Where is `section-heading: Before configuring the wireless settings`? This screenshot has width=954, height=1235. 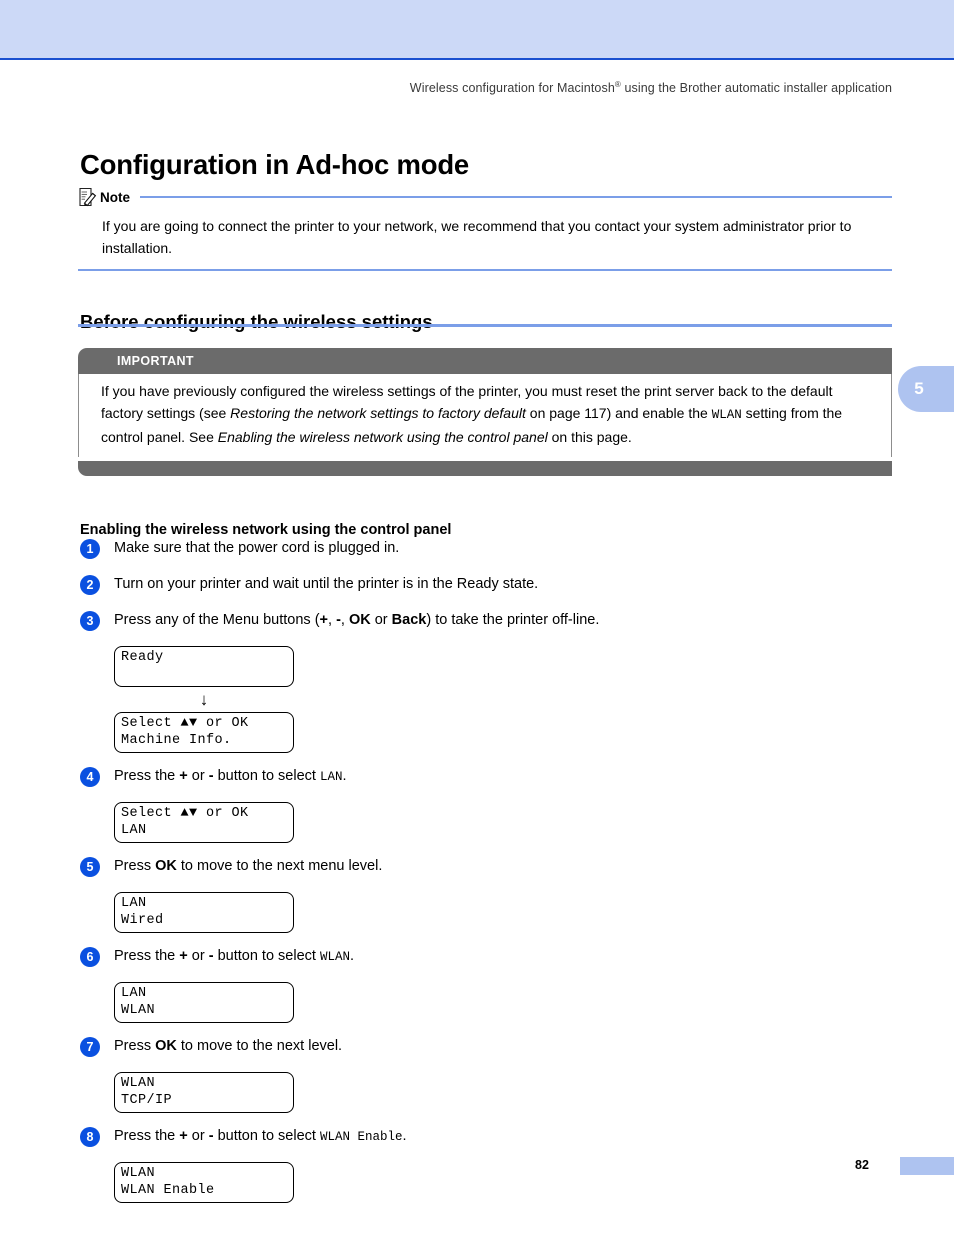 section-heading: Before configuring the wireless settings is located at coordinates (256, 322).